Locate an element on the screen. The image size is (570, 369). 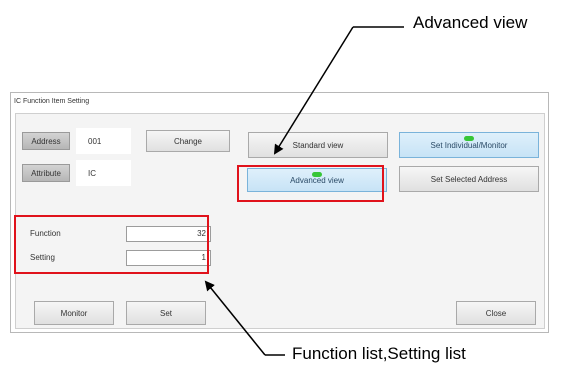
attribute-button: Attribute is located at coordinates (46, 173).